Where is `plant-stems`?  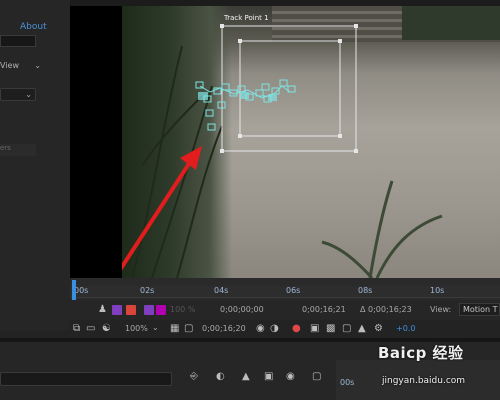
plant-stems is located at coordinates (177, 161).